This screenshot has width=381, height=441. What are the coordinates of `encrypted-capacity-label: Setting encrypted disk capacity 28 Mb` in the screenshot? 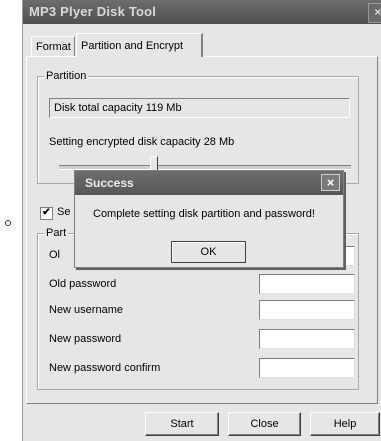 It's located at (142, 142).